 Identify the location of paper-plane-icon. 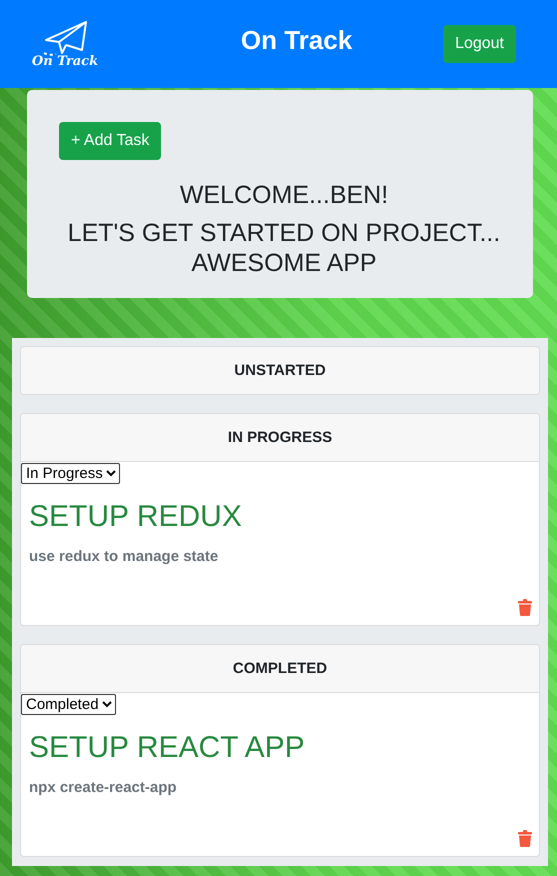
(65, 38).